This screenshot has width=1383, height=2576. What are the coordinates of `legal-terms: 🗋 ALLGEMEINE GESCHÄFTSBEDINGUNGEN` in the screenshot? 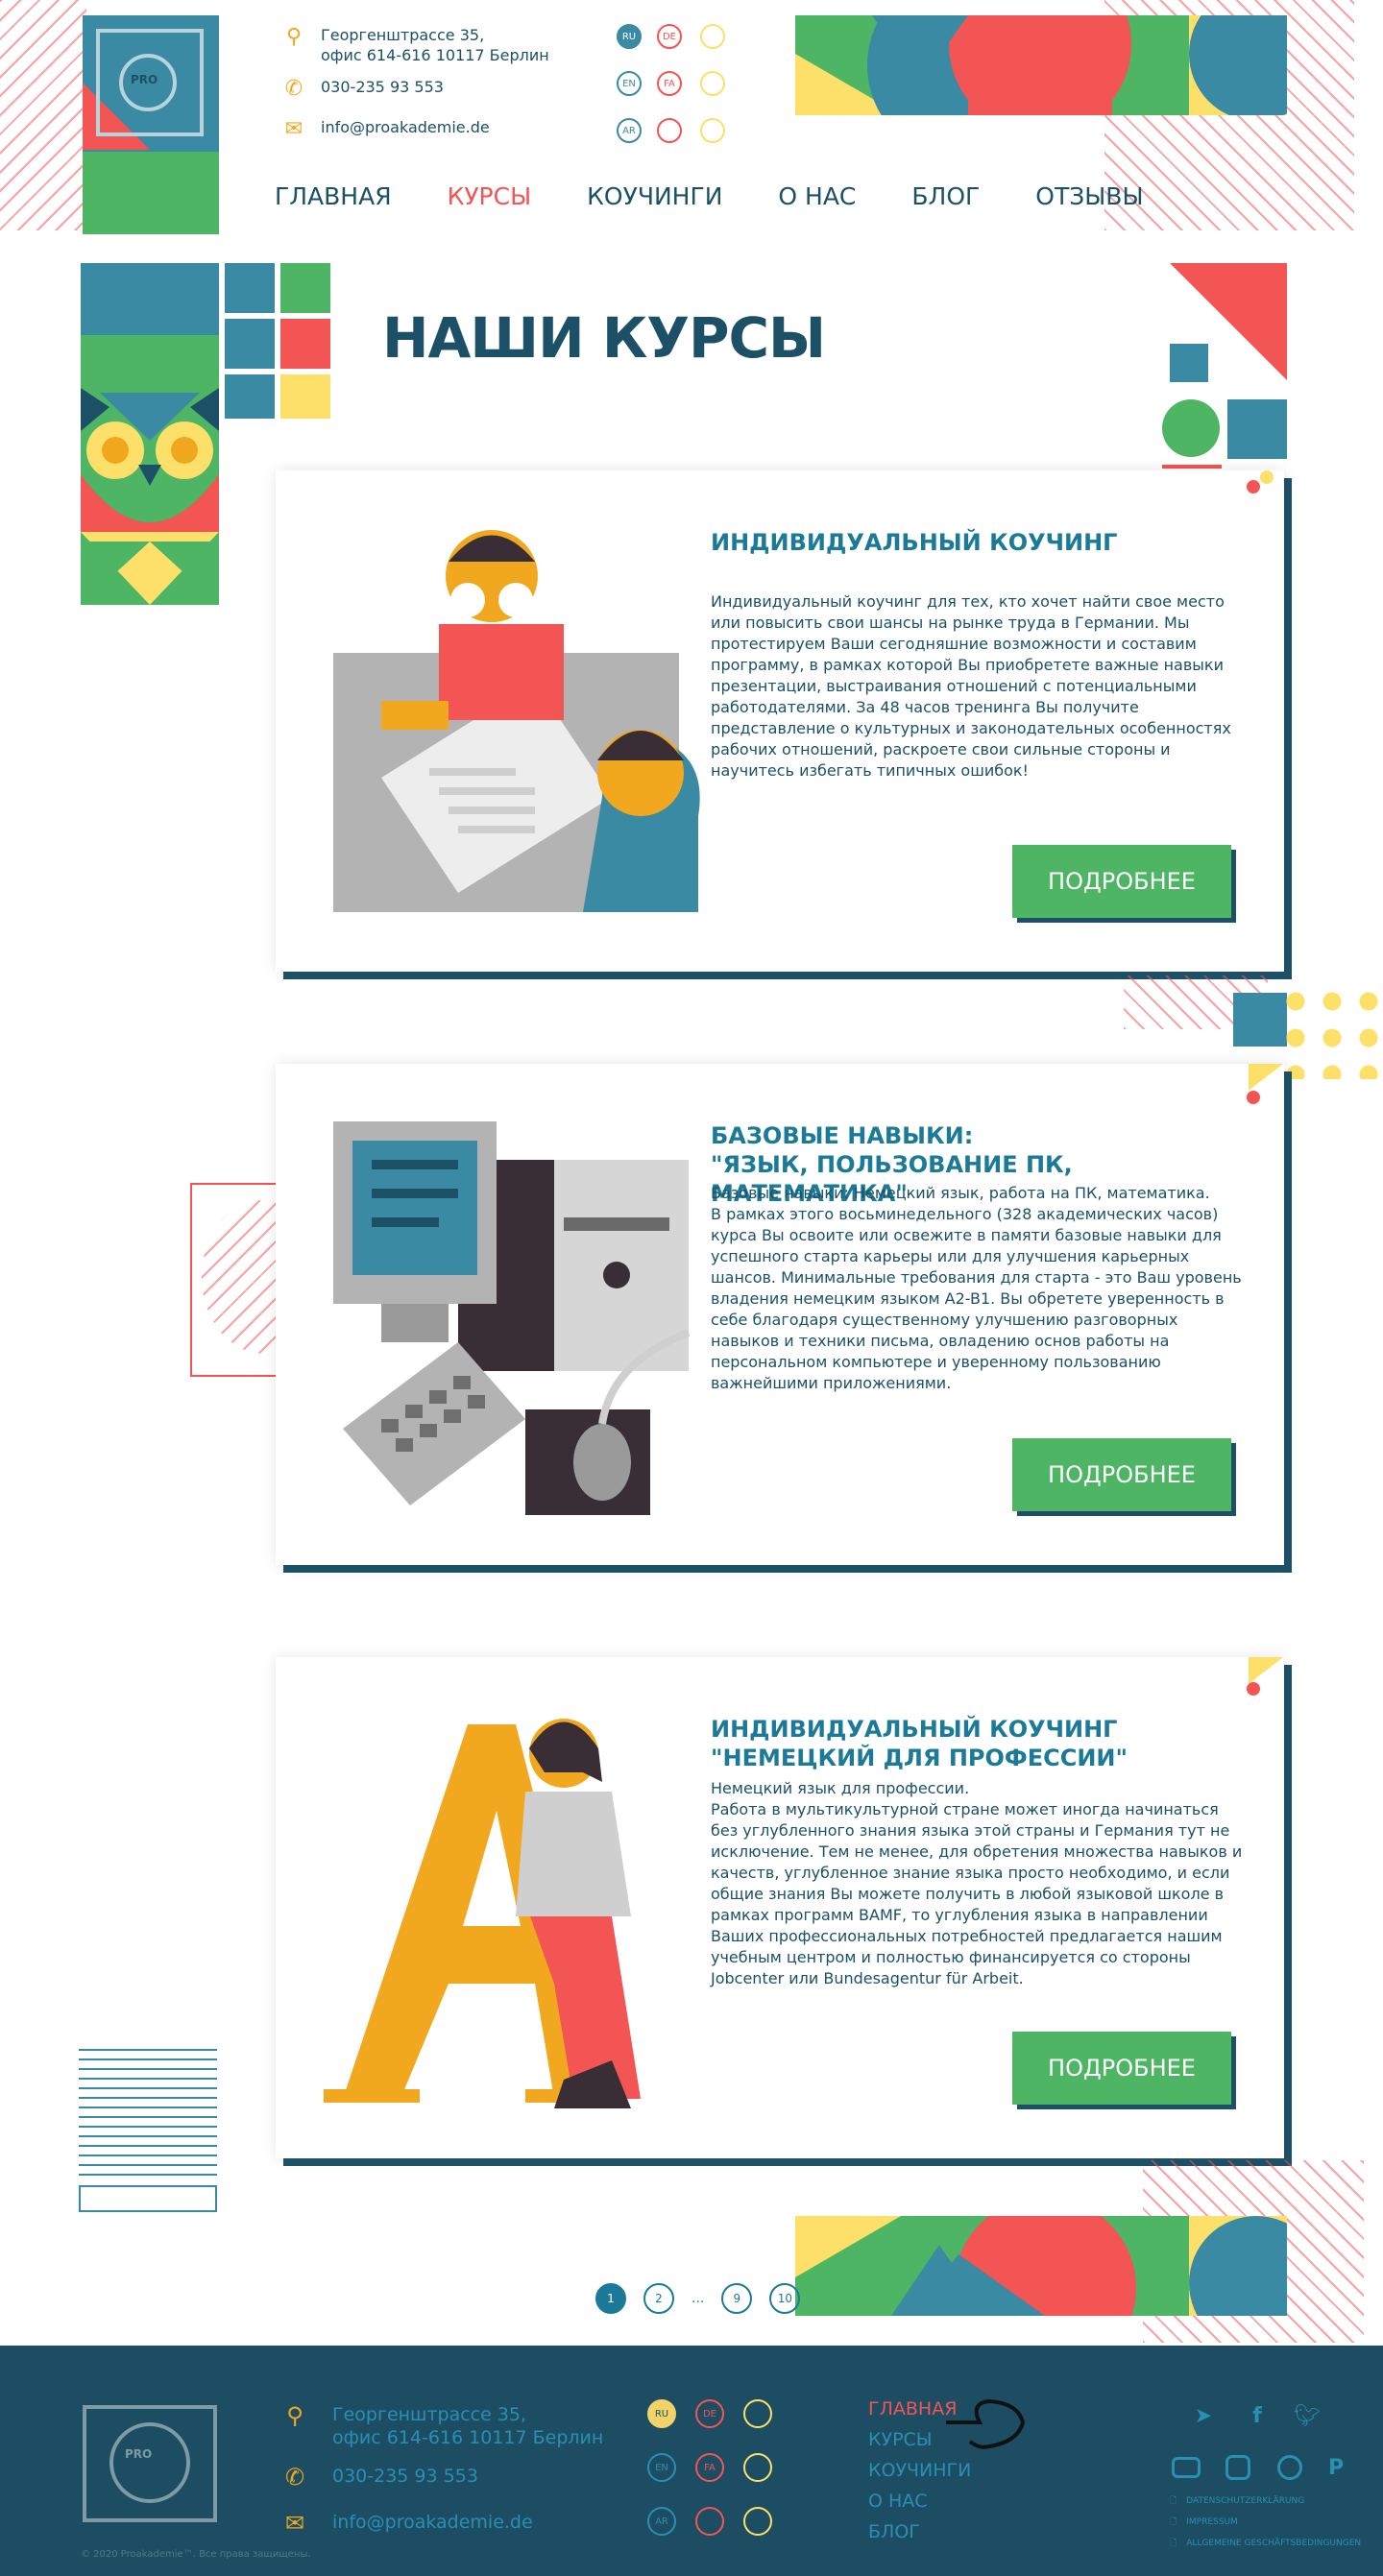 It's located at (1265, 2543).